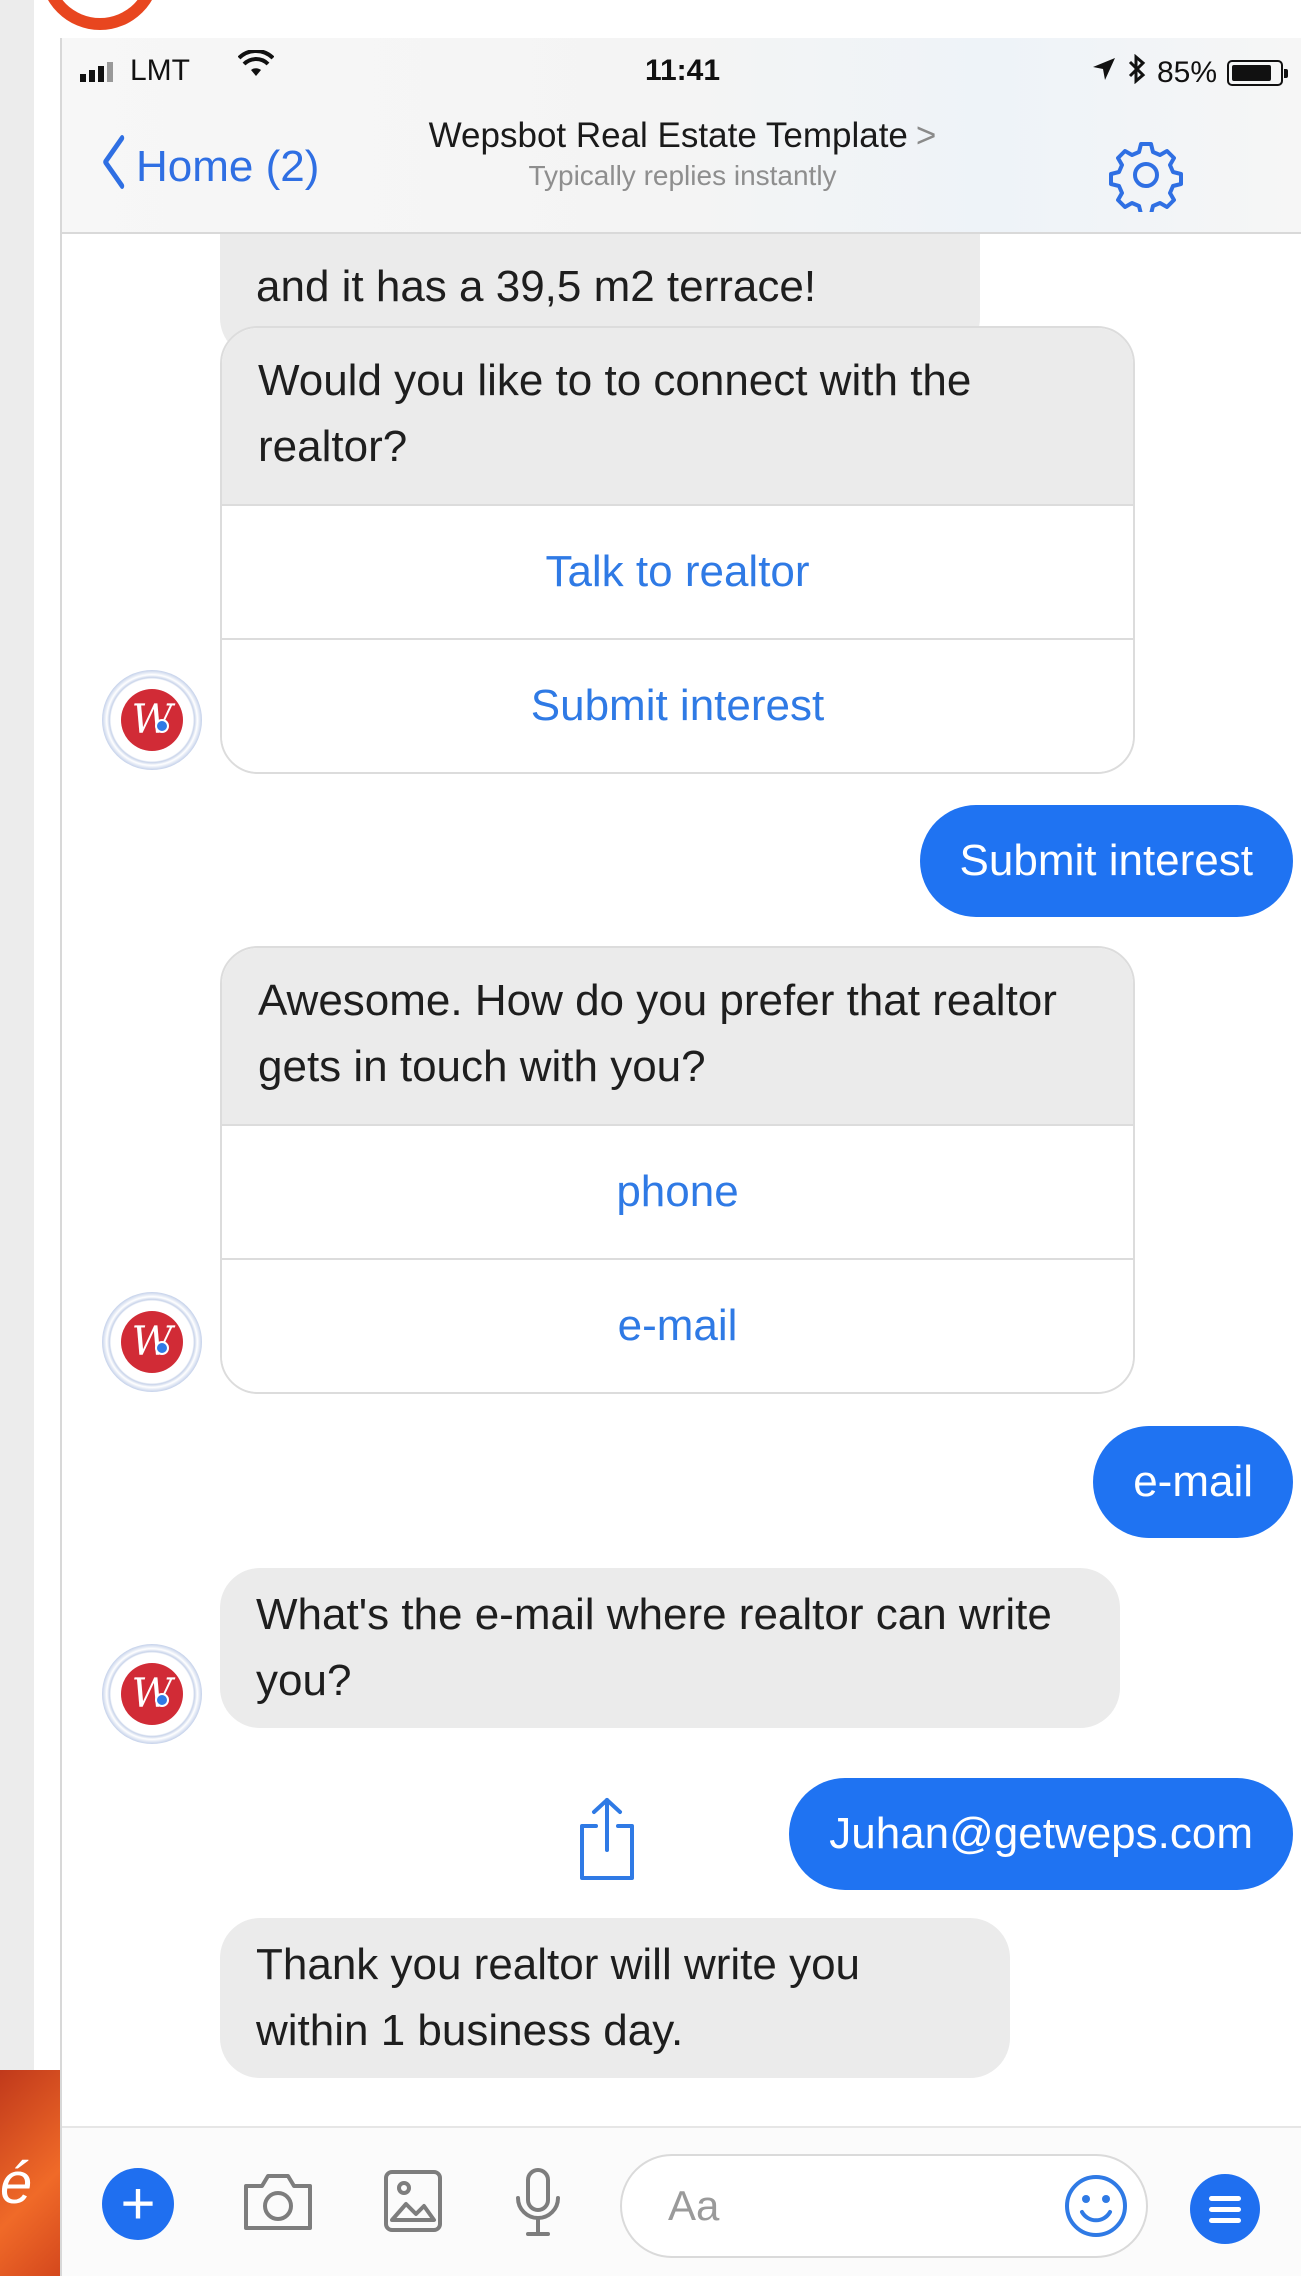 This screenshot has width=1301, height=2276. I want to click on status-right-group: 85%, so click(1189, 72).